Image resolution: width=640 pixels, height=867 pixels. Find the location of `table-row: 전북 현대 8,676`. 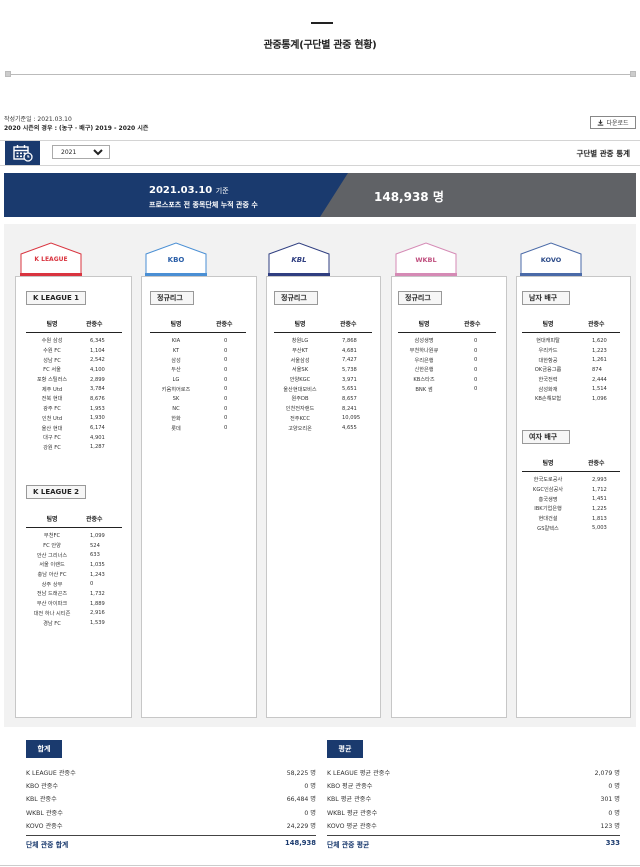

table-row: 전북 현대 8,676 is located at coordinates (74, 399).